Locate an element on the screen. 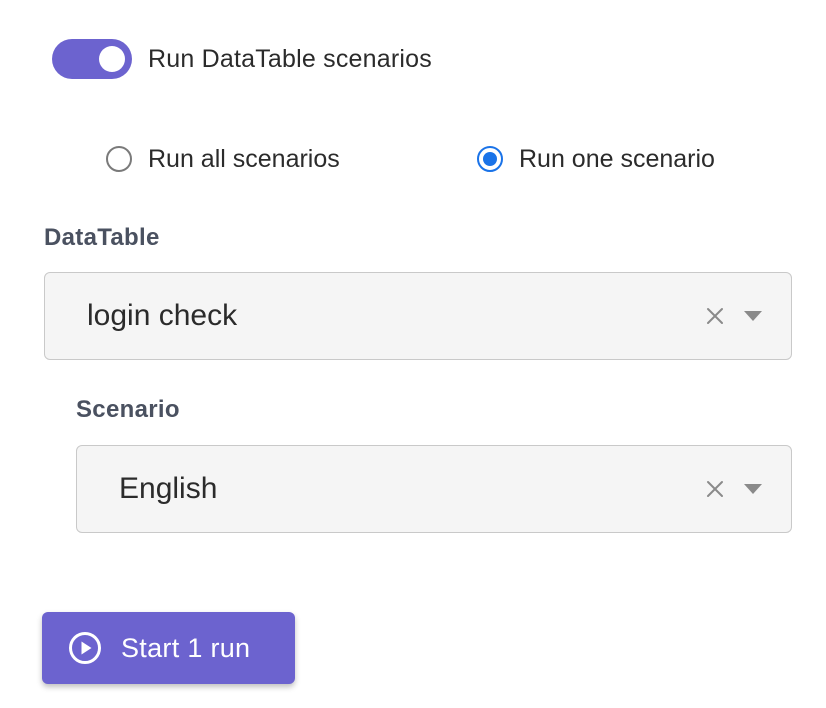 Image resolution: width=826 pixels, height=708 pixels. play-circle-icon is located at coordinates (85, 648).